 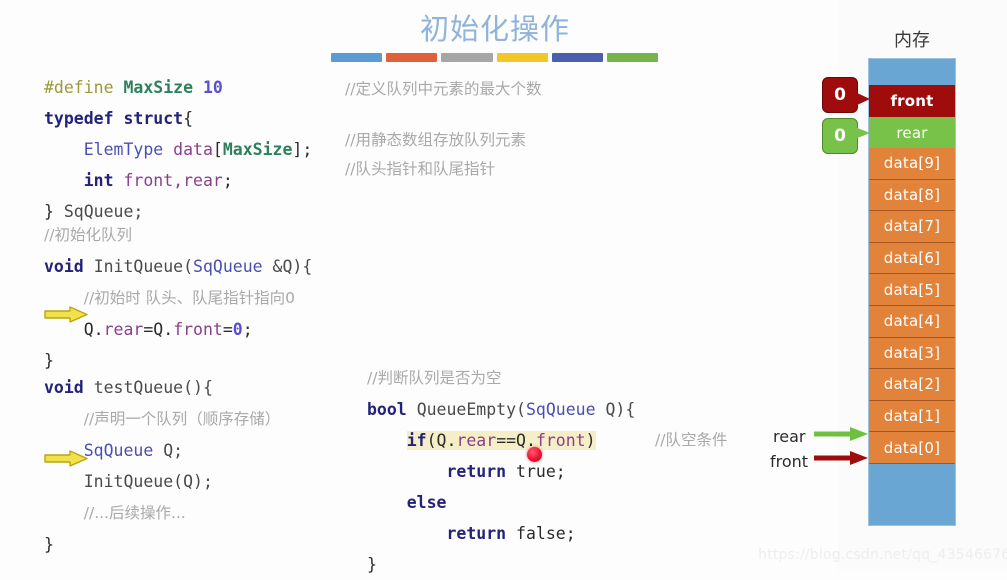 What do you see at coordinates (882, 555) in the screenshot?
I see `watermark: https://blog.csdn.net/qq_43546676` at bounding box center [882, 555].